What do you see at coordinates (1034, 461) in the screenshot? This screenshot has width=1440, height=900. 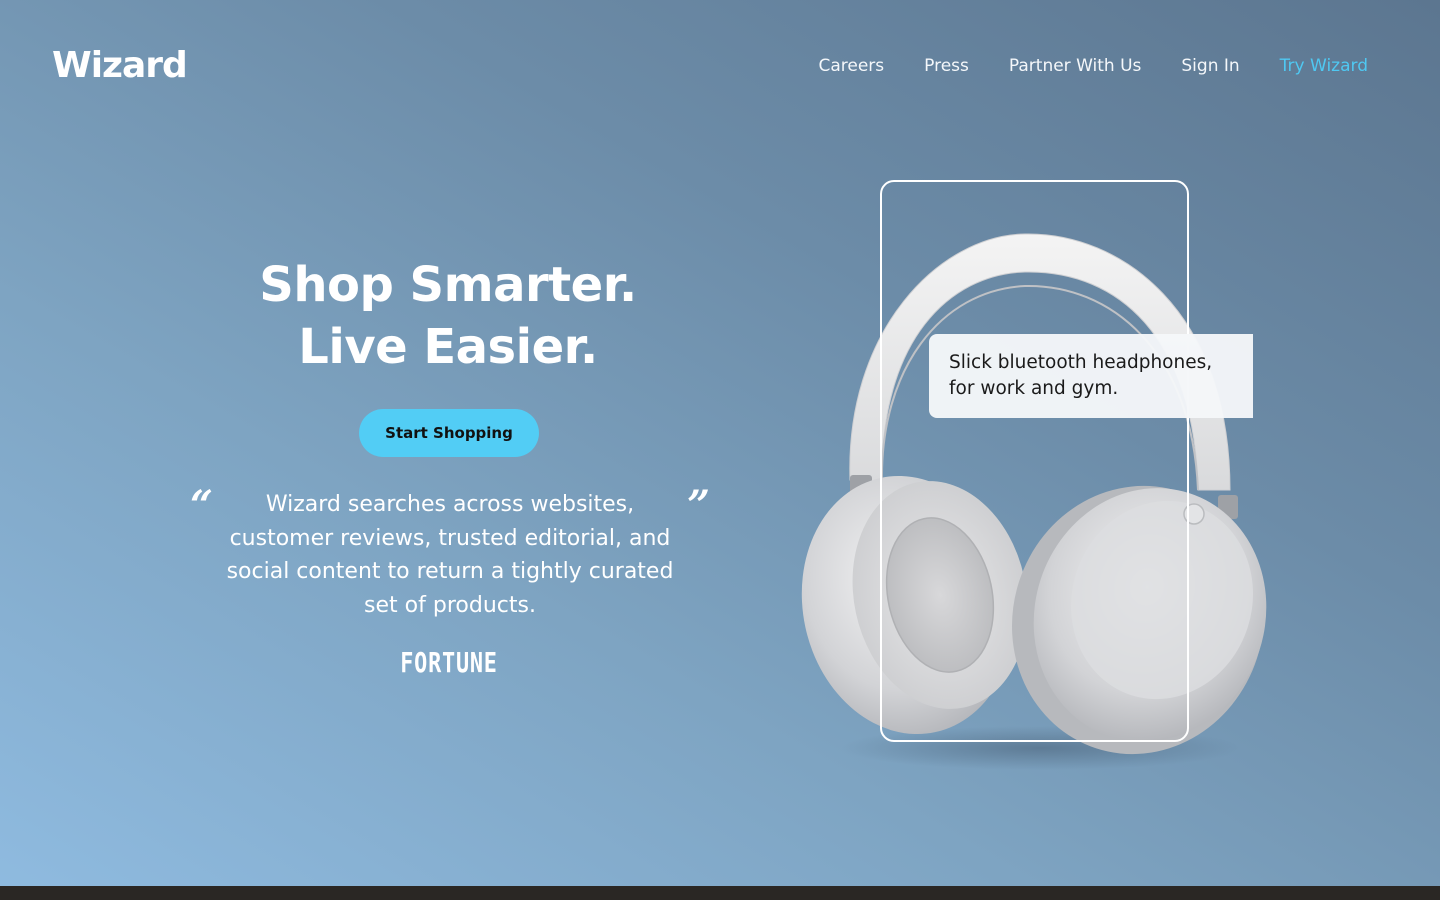 I see `product-highlight-frame` at bounding box center [1034, 461].